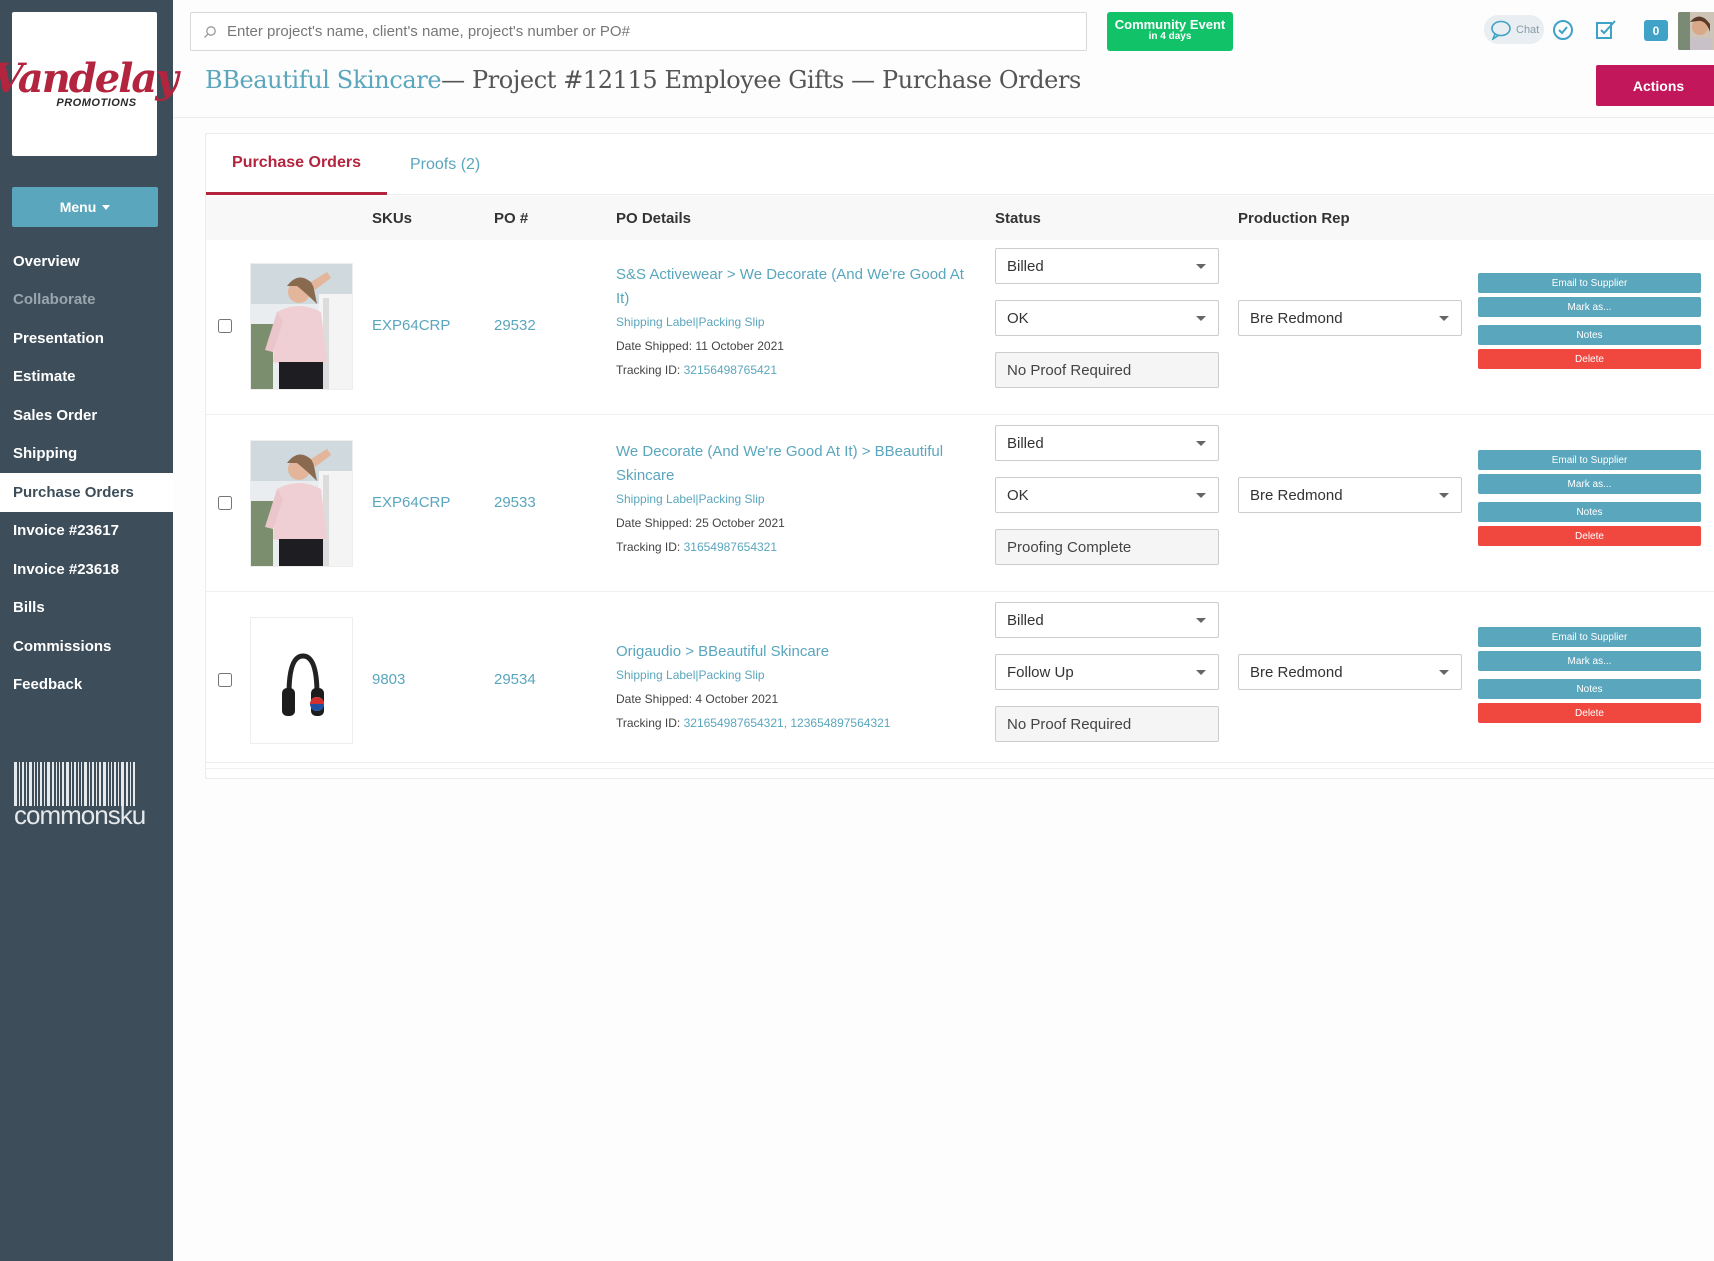 This screenshot has height=1261, width=1714. I want to click on date-shipped-value: 25 October 2021, so click(740, 523).